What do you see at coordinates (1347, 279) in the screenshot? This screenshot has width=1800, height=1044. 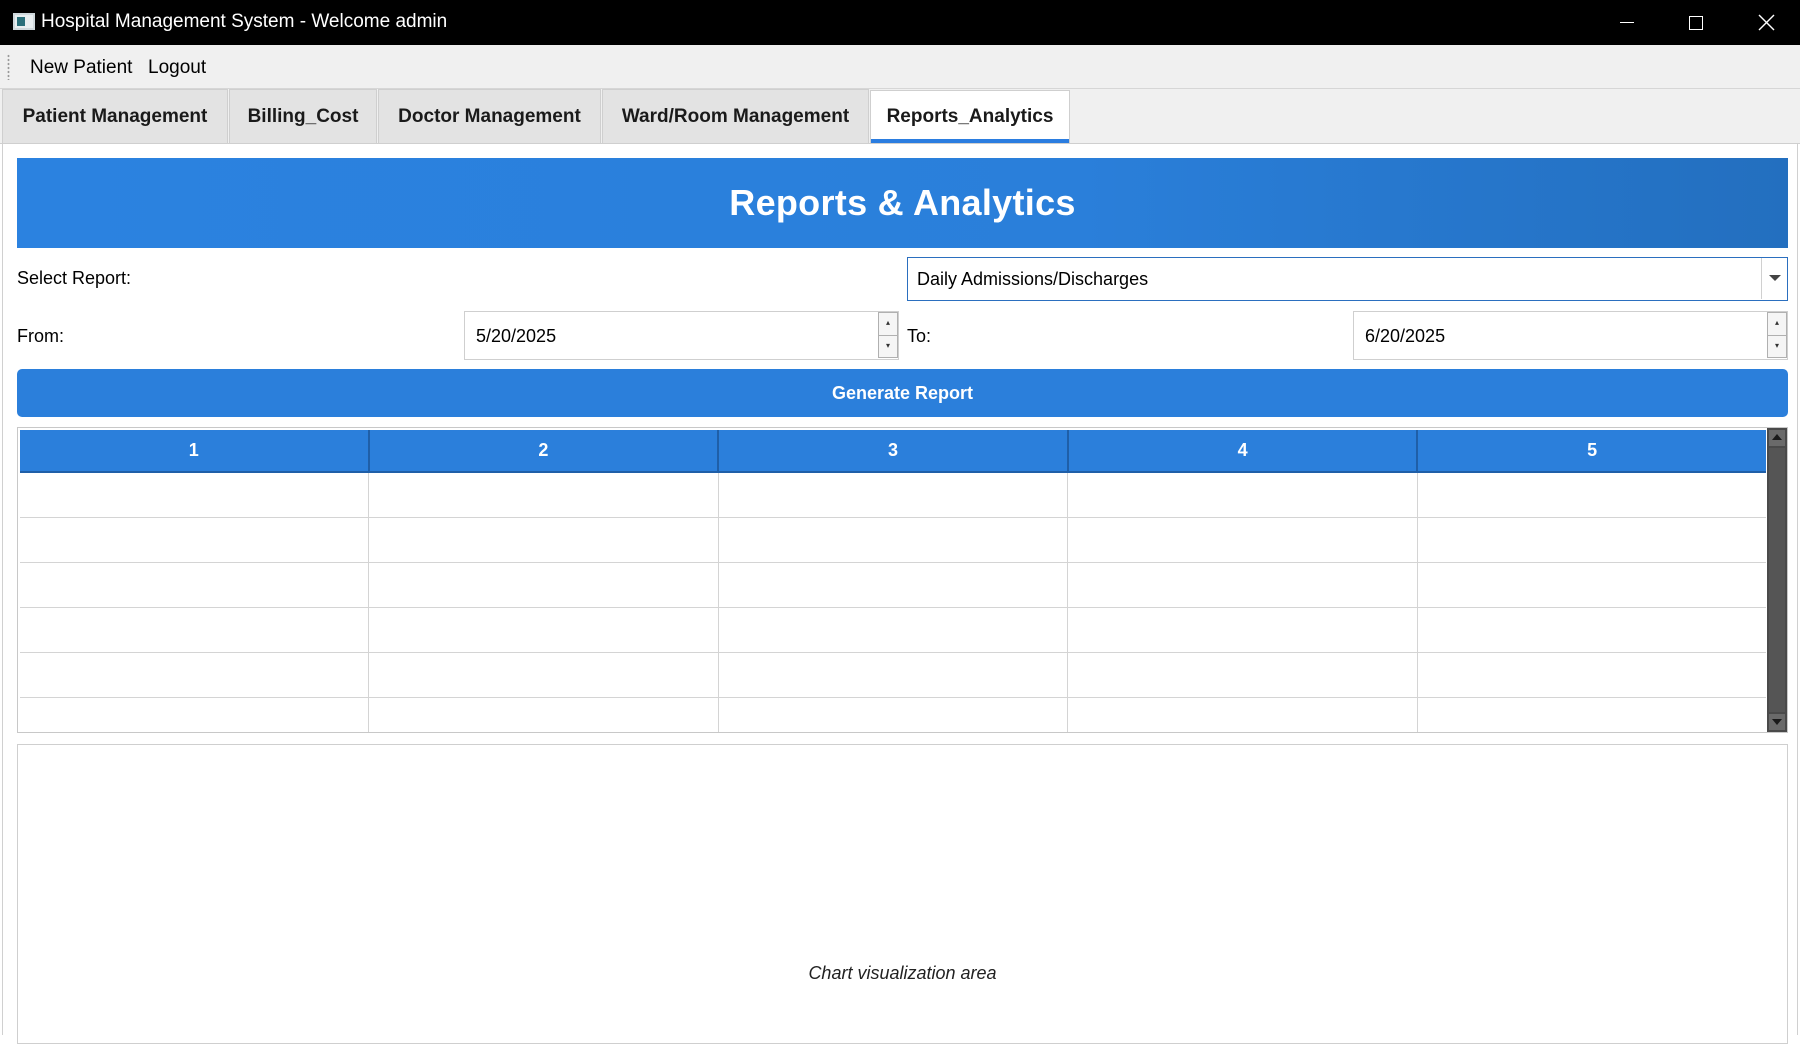 I see `report-type-select: Daily Admissions/Discharges` at bounding box center [1347, 279].